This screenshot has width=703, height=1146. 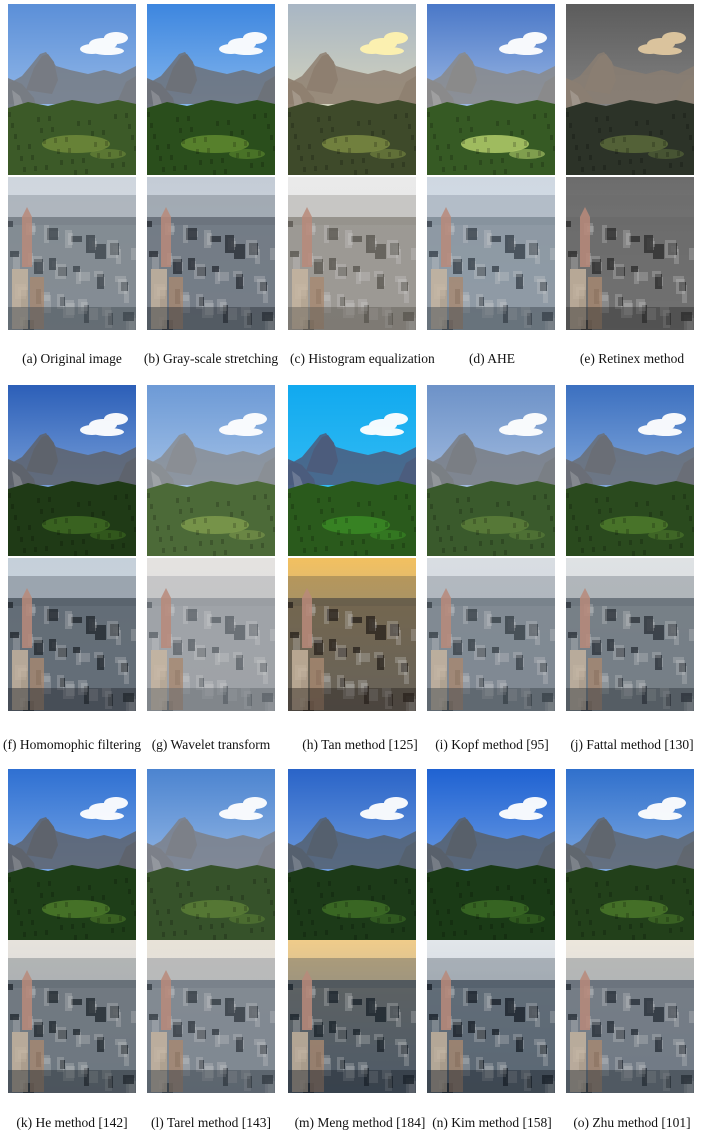 I want to click on panel-caption: (n) Kim method [158], so click(x=492, y=1122).